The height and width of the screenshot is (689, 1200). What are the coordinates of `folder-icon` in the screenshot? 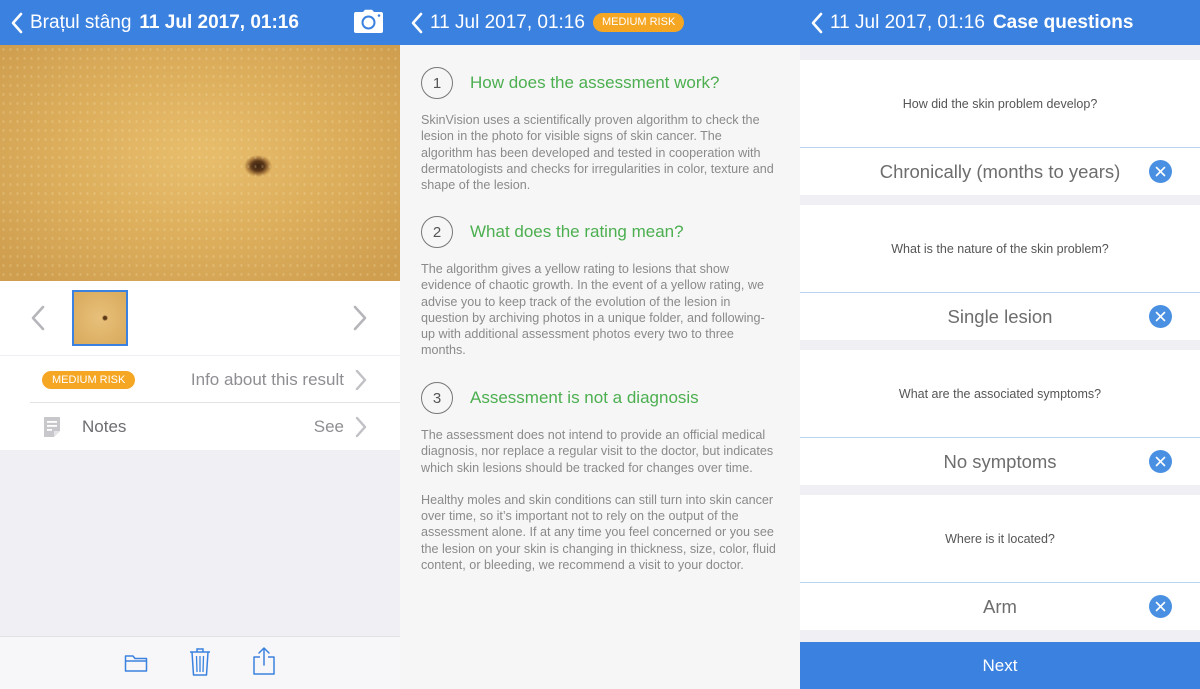 It's located at (136, 663).